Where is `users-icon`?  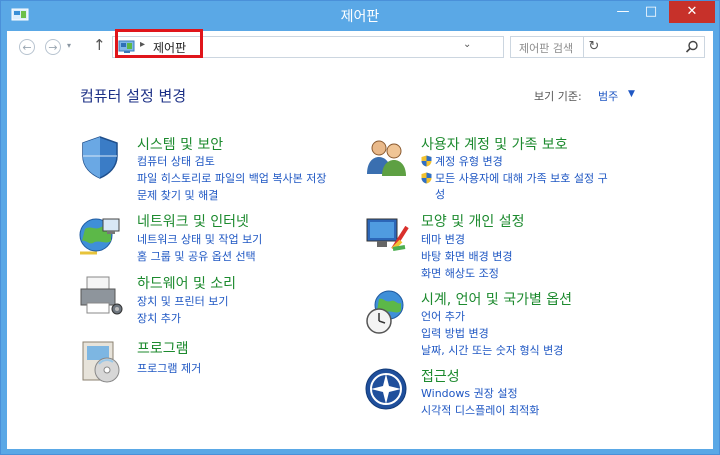
users-icon is located at coordinates (386, 157).